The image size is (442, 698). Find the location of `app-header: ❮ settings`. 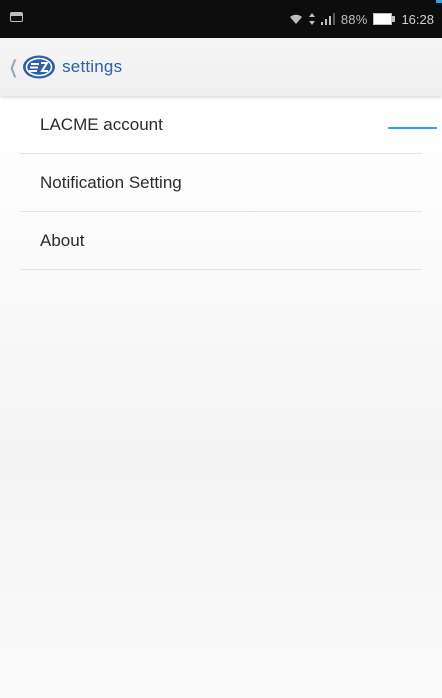

app-header: ❮ settings is located at coordinates (221, 67).